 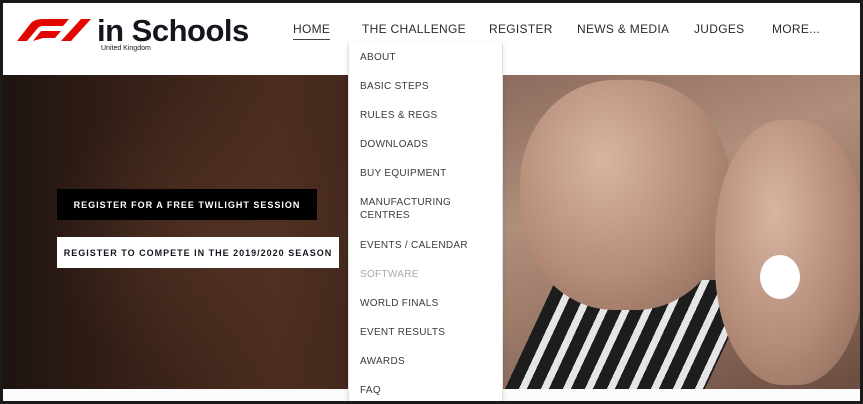 I want to click on menu-item-event-results: EVENT RESULTS, so click(x=402, y=332).